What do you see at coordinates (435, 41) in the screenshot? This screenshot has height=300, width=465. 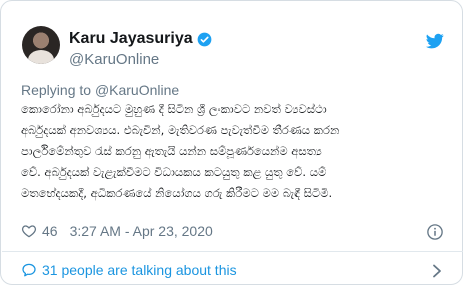 I see `twitter-bird-icon` at bounding box center [435, 41].